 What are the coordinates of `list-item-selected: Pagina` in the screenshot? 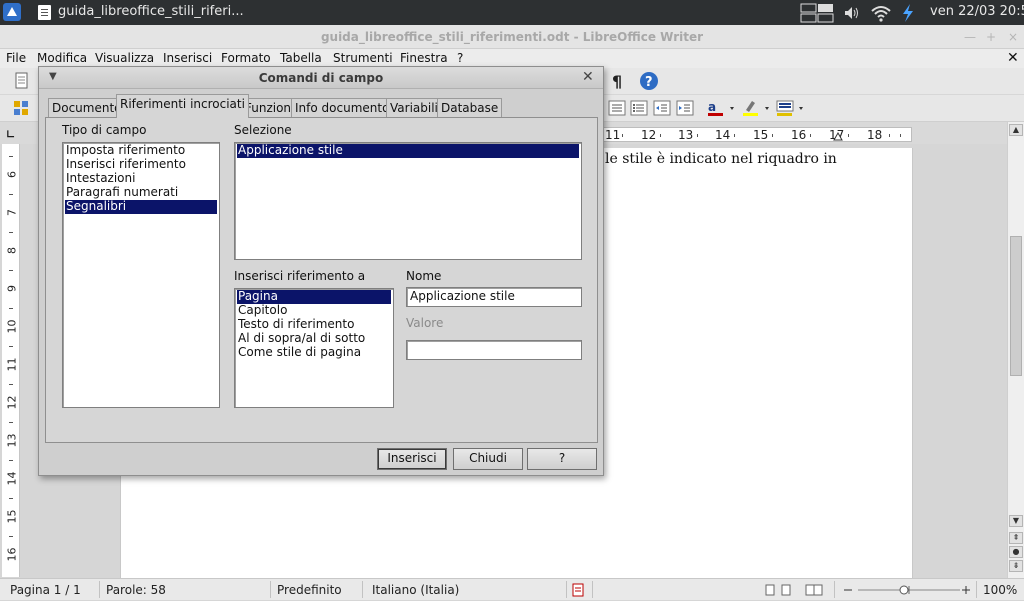 It's located at (314, 297).